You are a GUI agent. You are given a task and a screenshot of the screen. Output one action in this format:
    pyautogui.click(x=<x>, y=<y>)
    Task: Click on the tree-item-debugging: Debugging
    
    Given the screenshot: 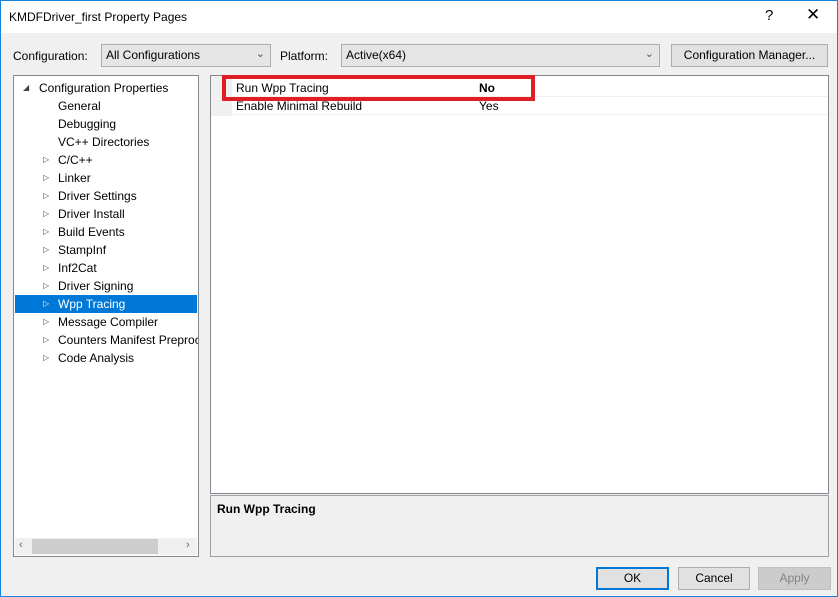 What is the action you would take?
    pyautogui.click(x=106, y=124)
    